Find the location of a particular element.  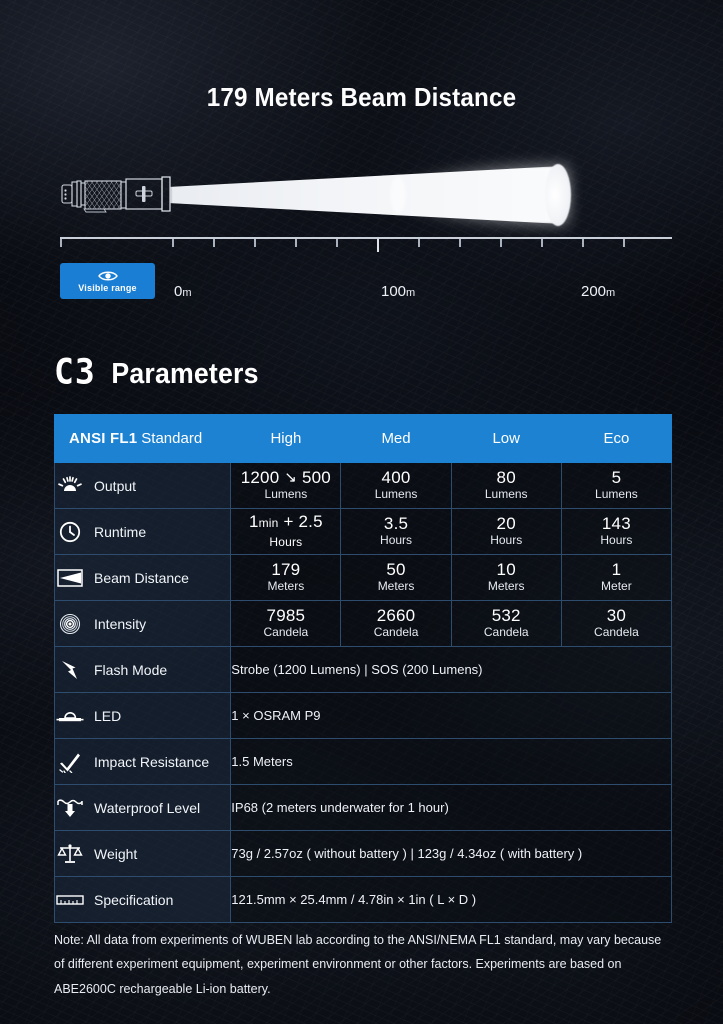

page-title: 179 Meters Beam Distance is located at coordinates (361, 97).